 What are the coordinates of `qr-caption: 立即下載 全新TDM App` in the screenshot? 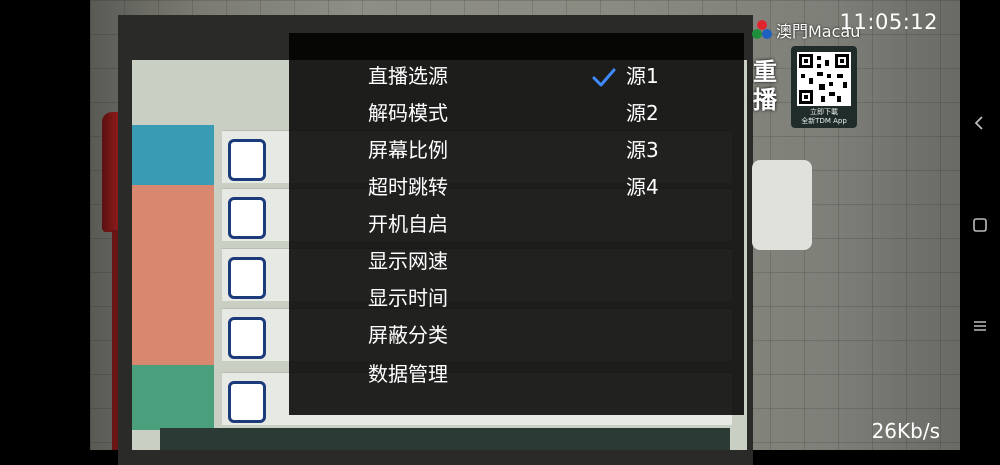 It's located at (824, 117).